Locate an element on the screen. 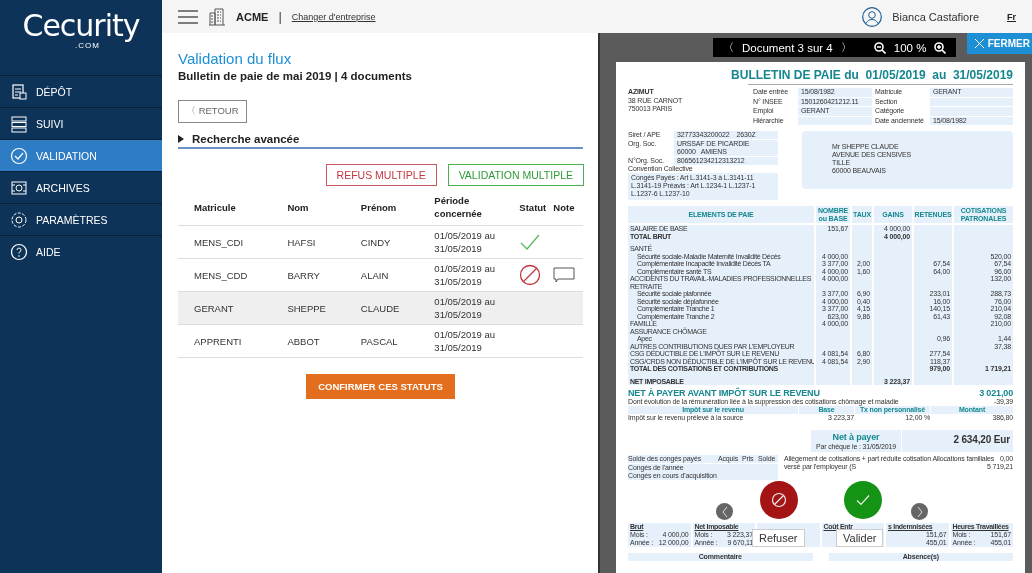 The image size is (1032, 573). column-header: Note is located at coordinates (564, 207).